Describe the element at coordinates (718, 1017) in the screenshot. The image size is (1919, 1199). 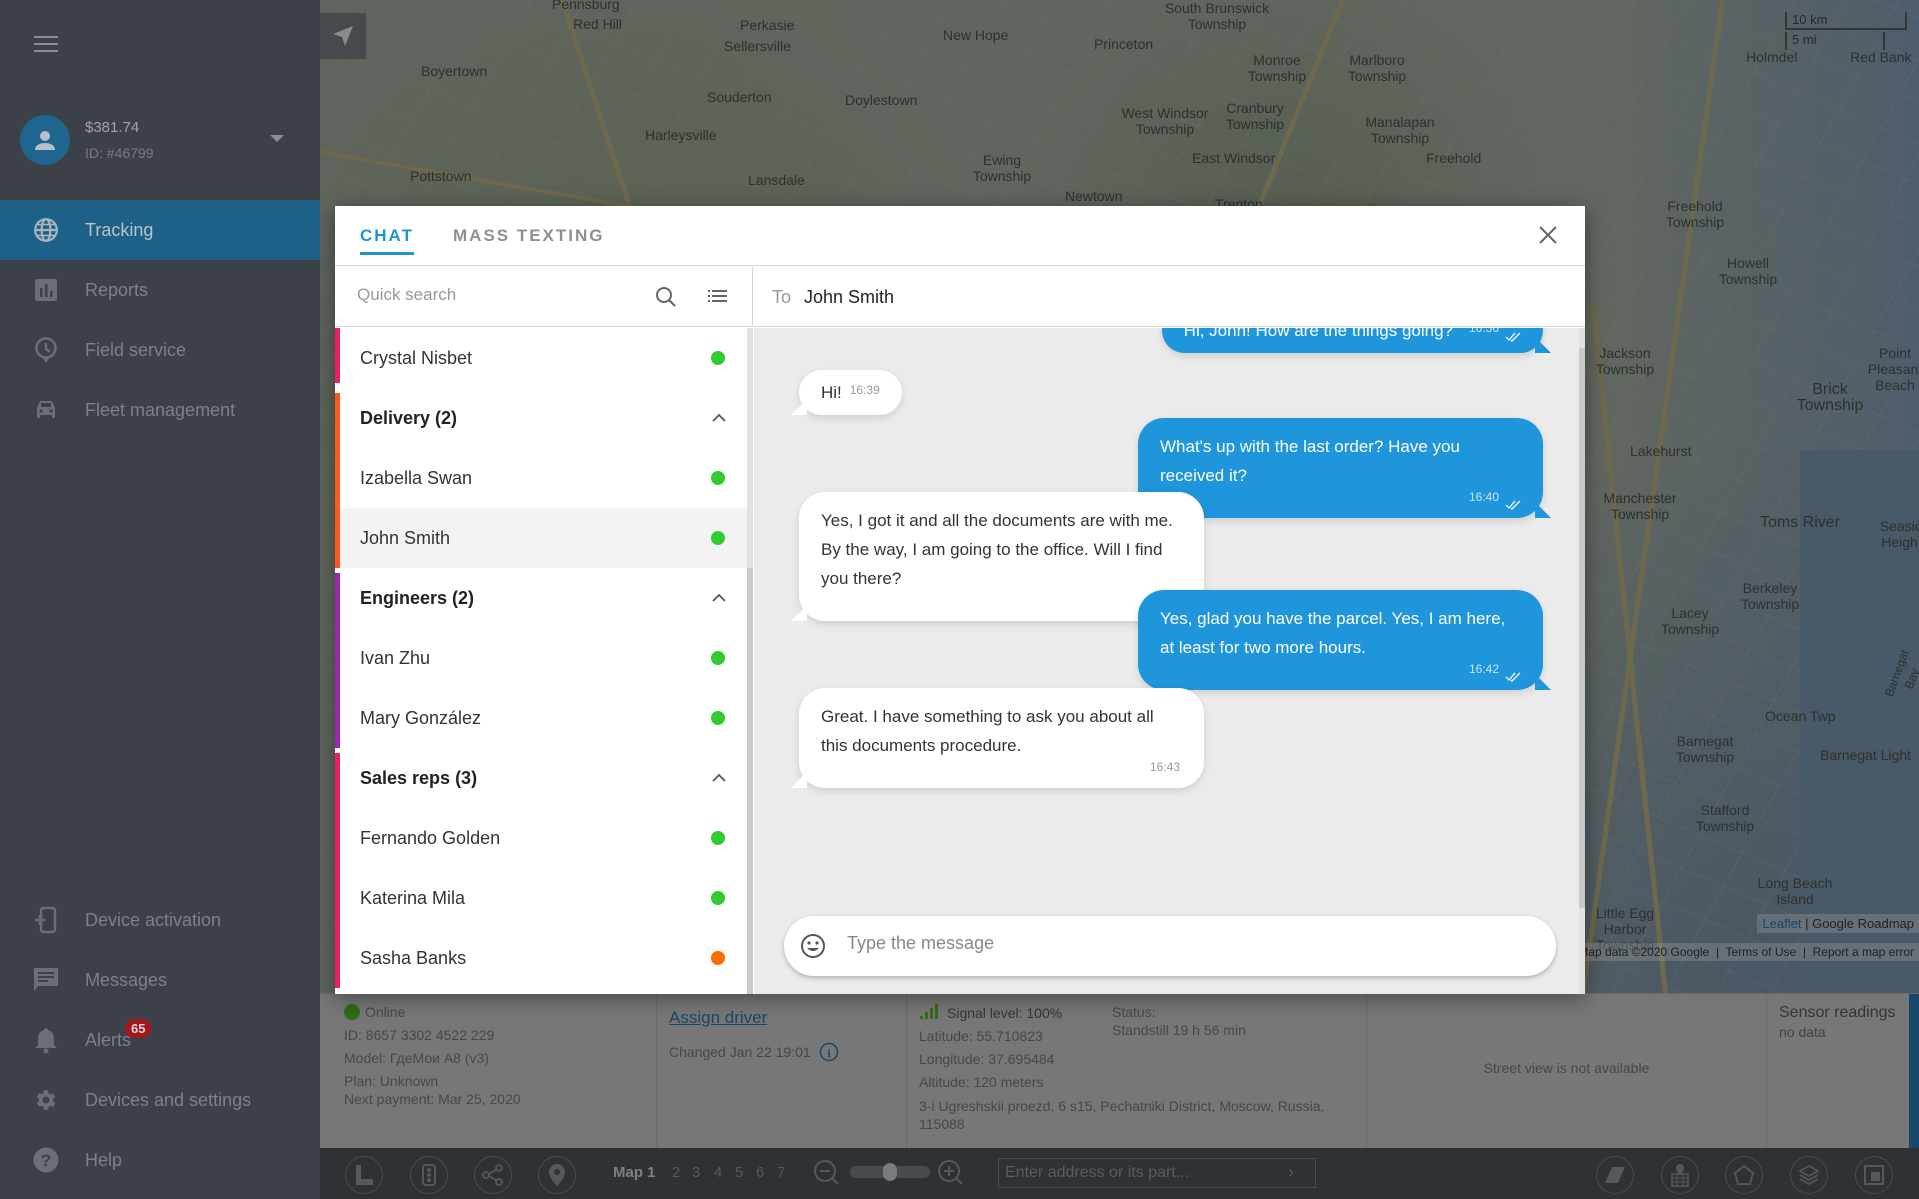
I see `assign-driver-link: Assign driver` at that location.